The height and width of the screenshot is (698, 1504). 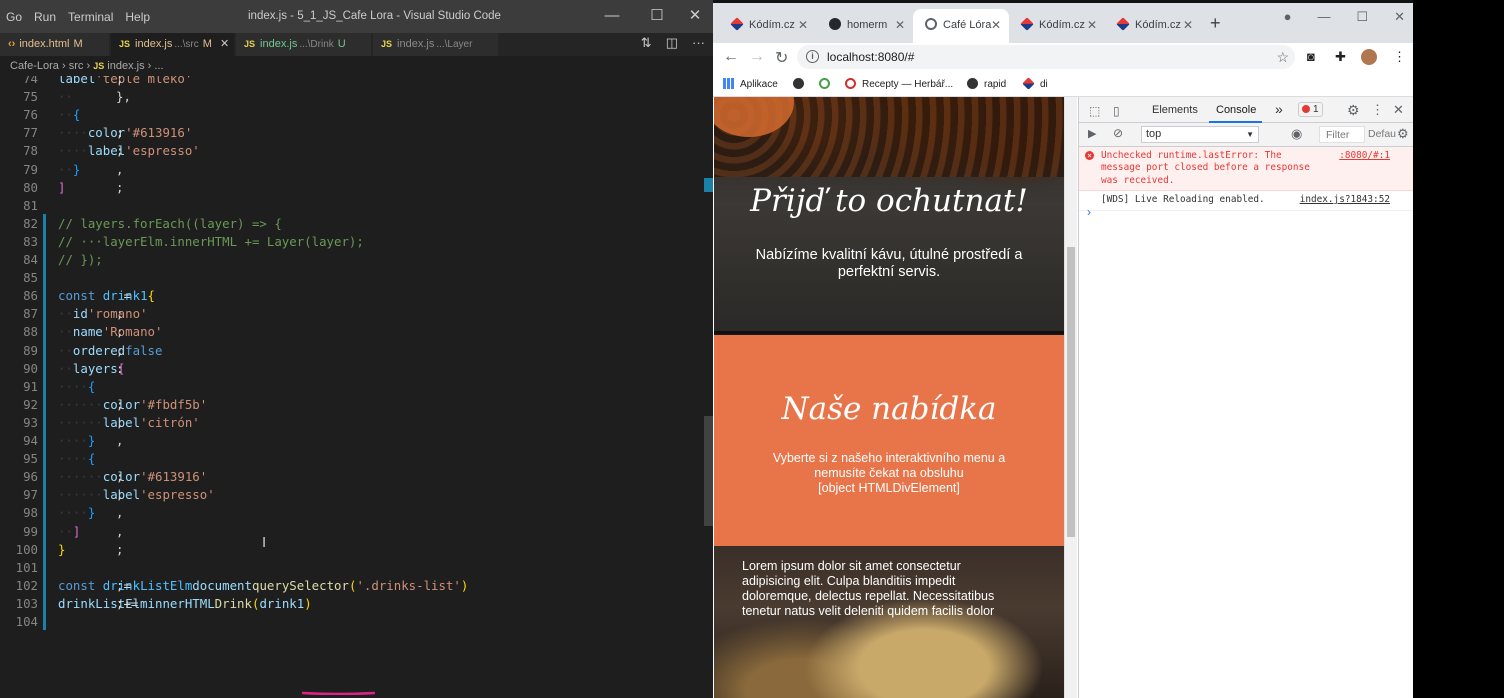 I want to click on code-line: 92 ······color: '#fbdf5b',, so click(x=350, y=405).